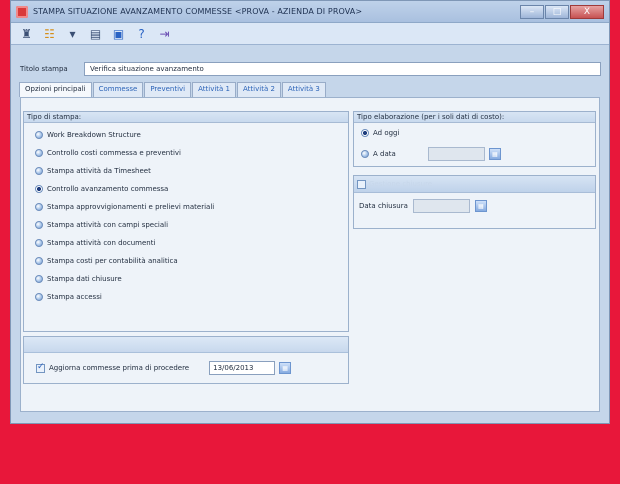  I want to click on closure-group: Gestione chiusure Data chiusura ▦, so click(474, 202).